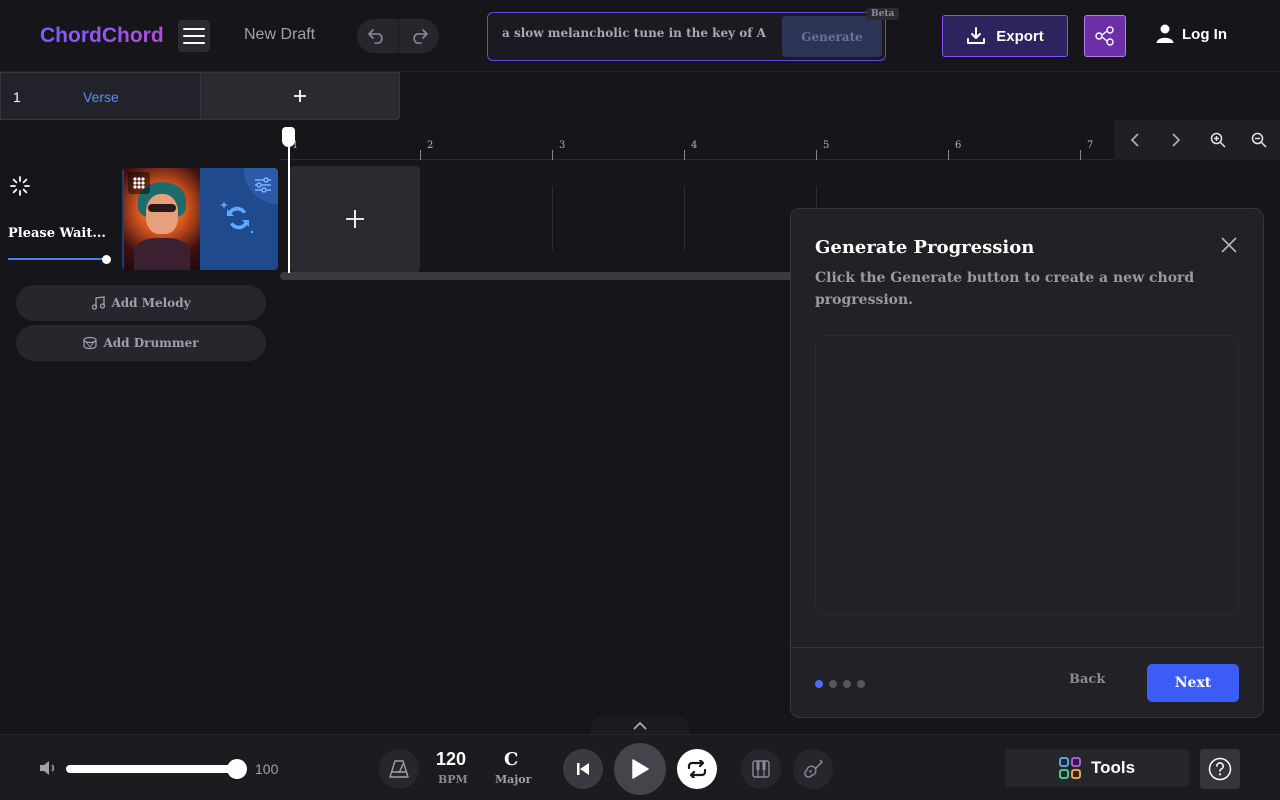 The height and width of the screenshot is (800, 1280). Describe the element at coordinates (1204, 34) in the screenshot. I see `login-label: Log In` at that location.